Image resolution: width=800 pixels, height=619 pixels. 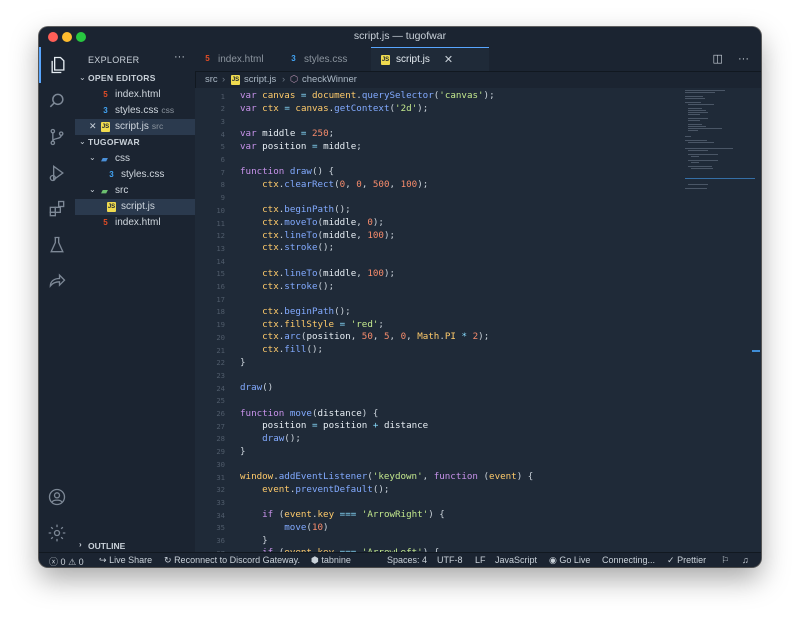 What do you see at coordinates (125, 560) in the screenshot?
I see `live-share-status: ↪ Live Share` at bounding box center [125, 560].